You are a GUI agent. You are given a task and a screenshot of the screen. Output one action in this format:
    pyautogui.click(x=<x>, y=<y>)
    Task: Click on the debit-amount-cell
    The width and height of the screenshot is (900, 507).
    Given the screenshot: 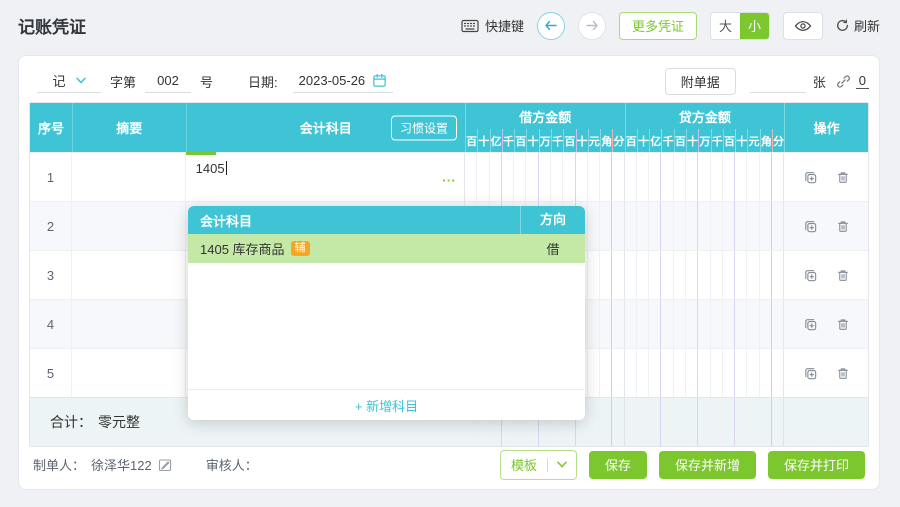 What is the action you would take?
    pyautogui.click(x=545, y=177)
    